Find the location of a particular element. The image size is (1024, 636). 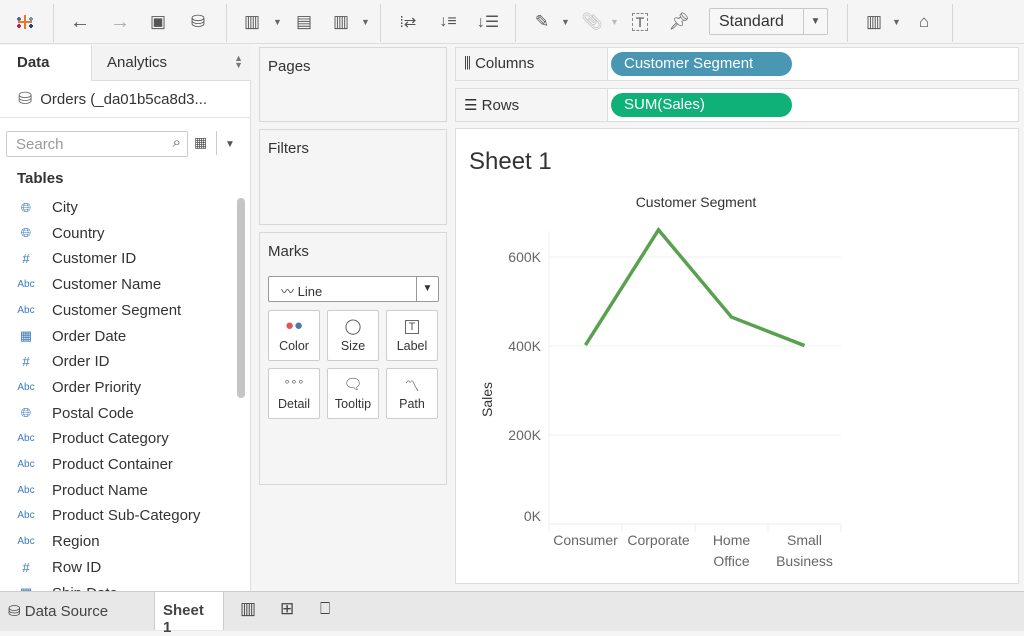

detail-button: ∘∘∘Detail is located at coordinates (294, 393).